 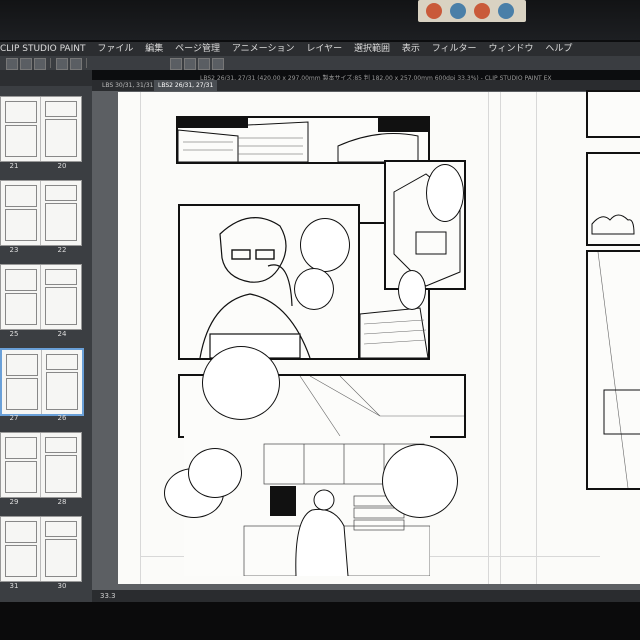 What do you see at coordinates (76, 64) in the screenshot?
I see `redo-icon` at bounding box center [76, 64].